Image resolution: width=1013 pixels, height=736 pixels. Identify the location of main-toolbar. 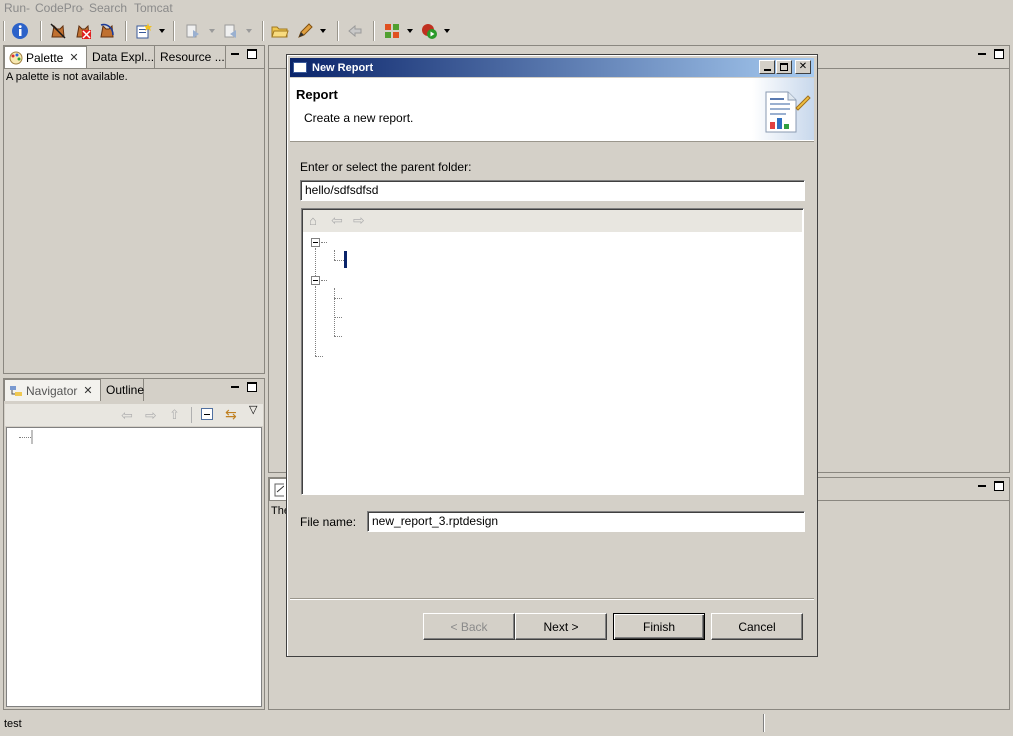
(506, 30).